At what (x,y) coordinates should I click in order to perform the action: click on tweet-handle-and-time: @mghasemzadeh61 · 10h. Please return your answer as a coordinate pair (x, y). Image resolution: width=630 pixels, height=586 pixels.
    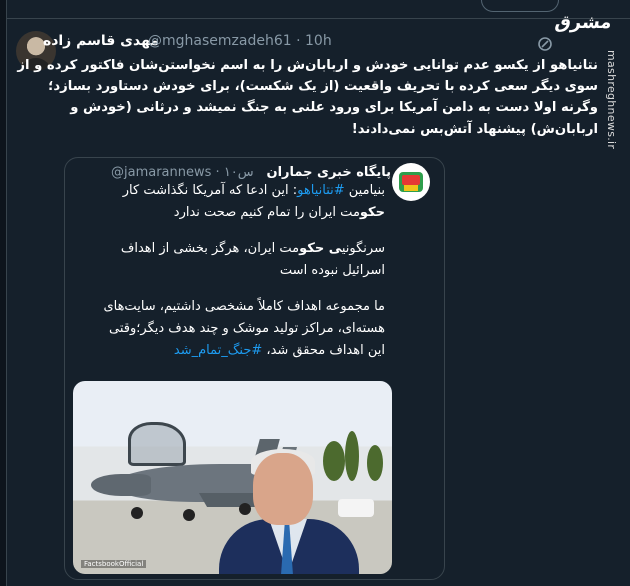
    Looking at the image, I should click on (240, 41).